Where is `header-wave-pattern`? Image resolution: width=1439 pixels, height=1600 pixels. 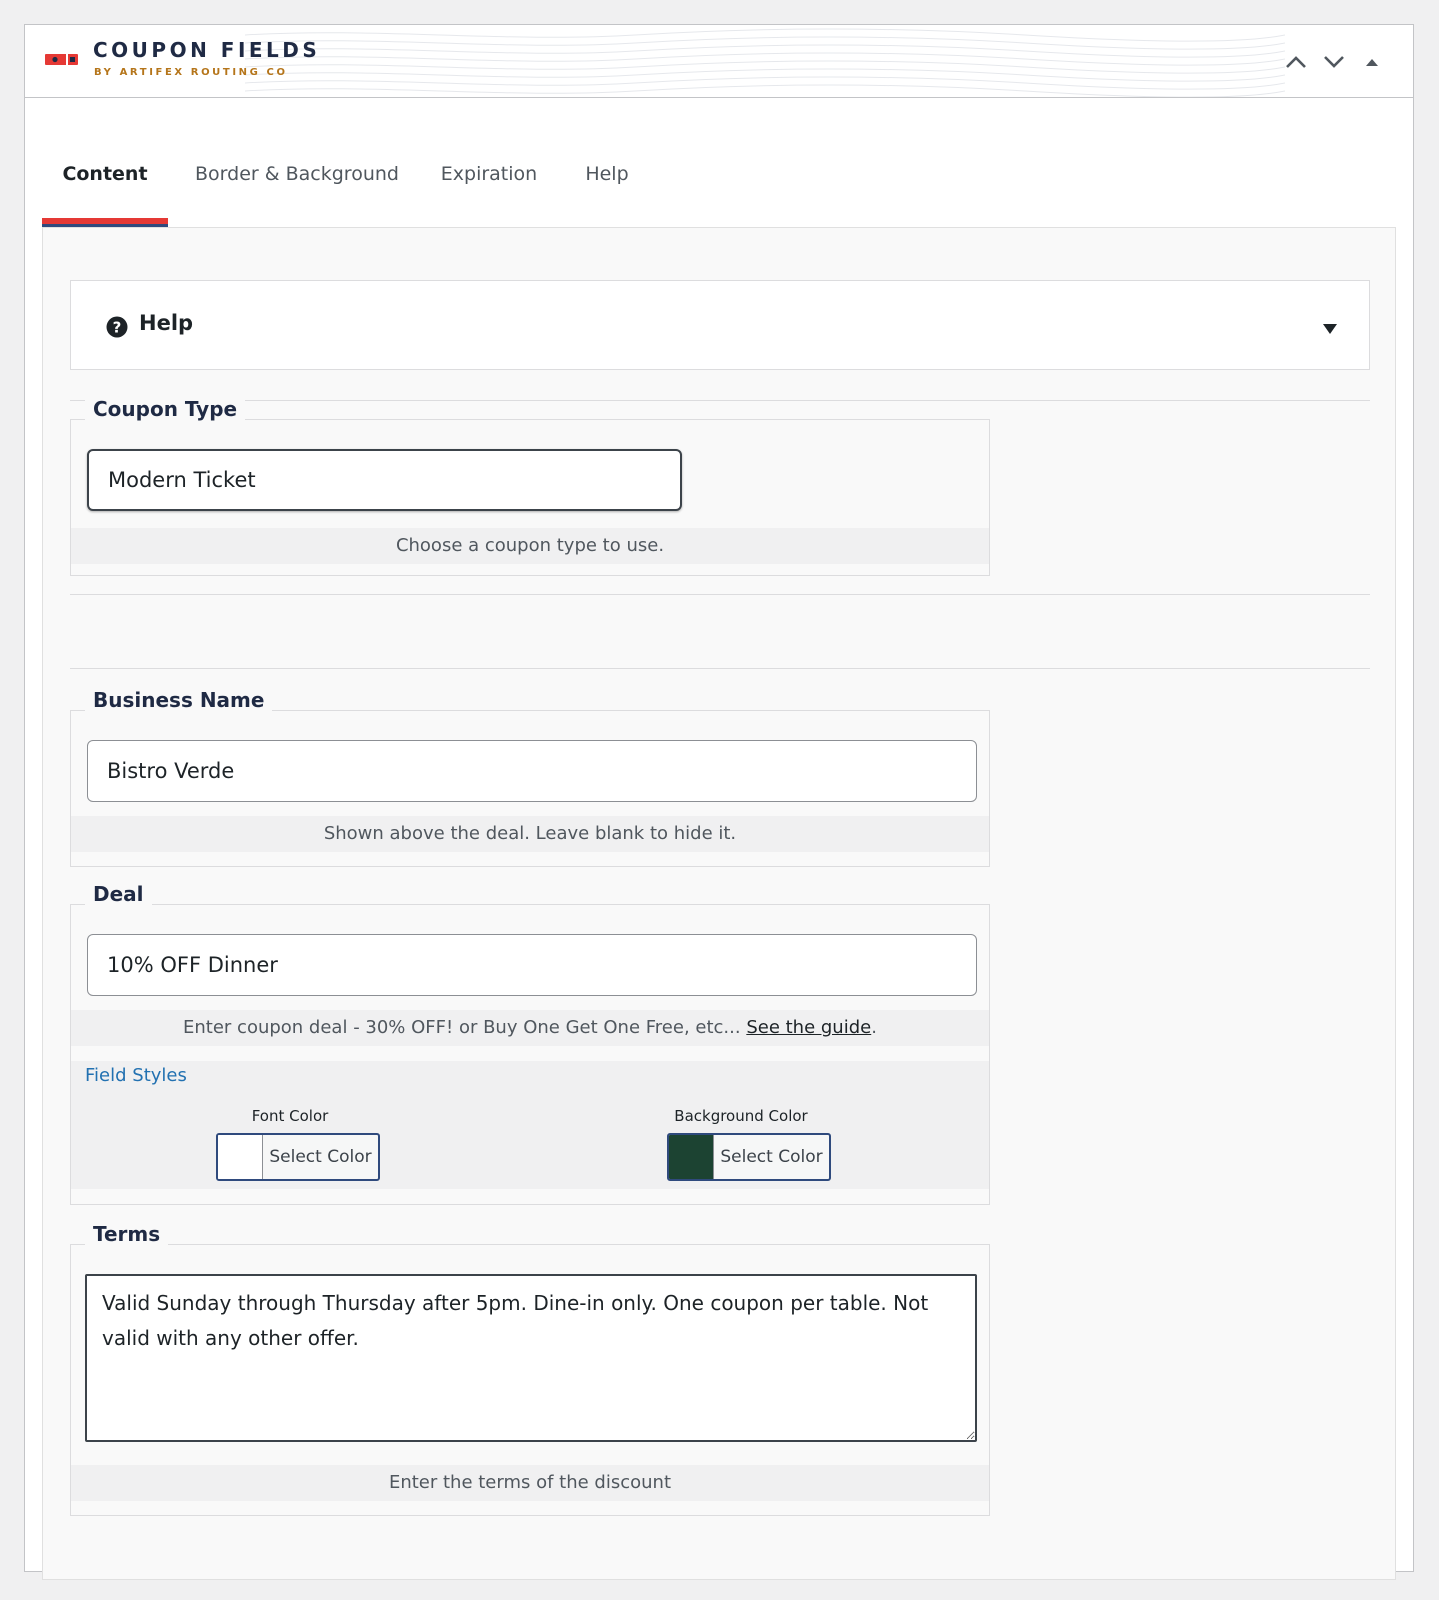
header-wave-pattern is located at coordinates (765, 62).